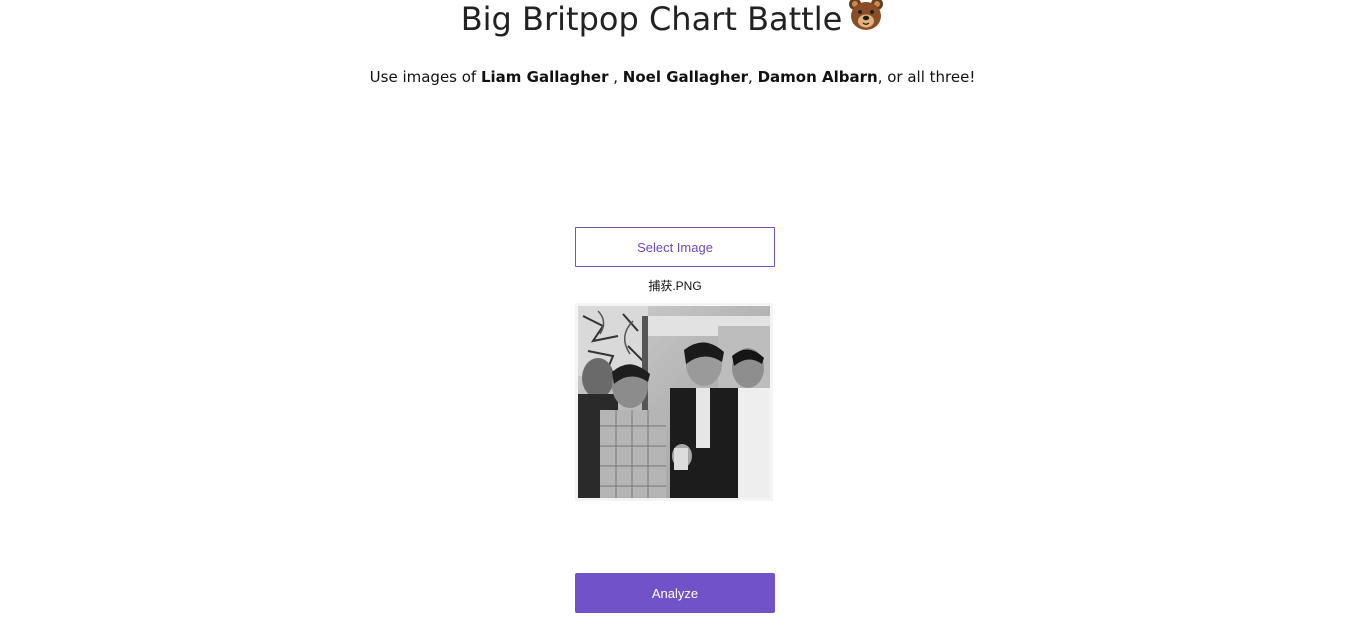 The image size is (1345, 618). I want to click on bear-face-icon, so click(866, 19).